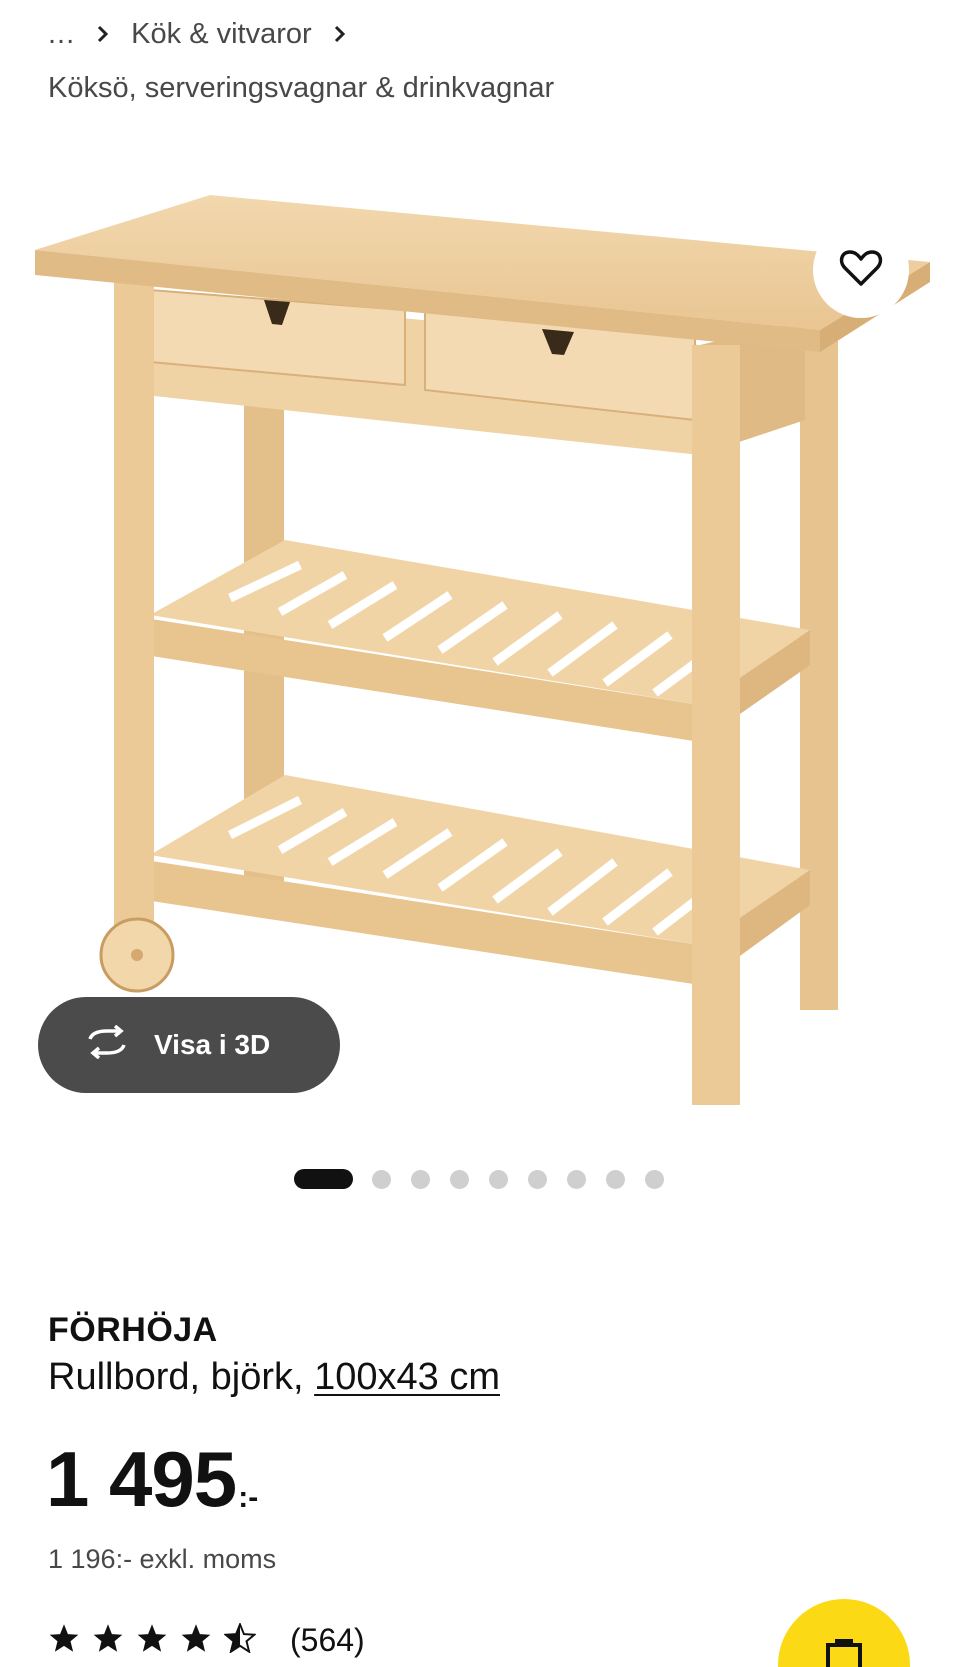  Describe the element at coordinates (162, 1559) in the screenshot. I see `price-ex-vat: 1 196:- exkl. moms` at that location.